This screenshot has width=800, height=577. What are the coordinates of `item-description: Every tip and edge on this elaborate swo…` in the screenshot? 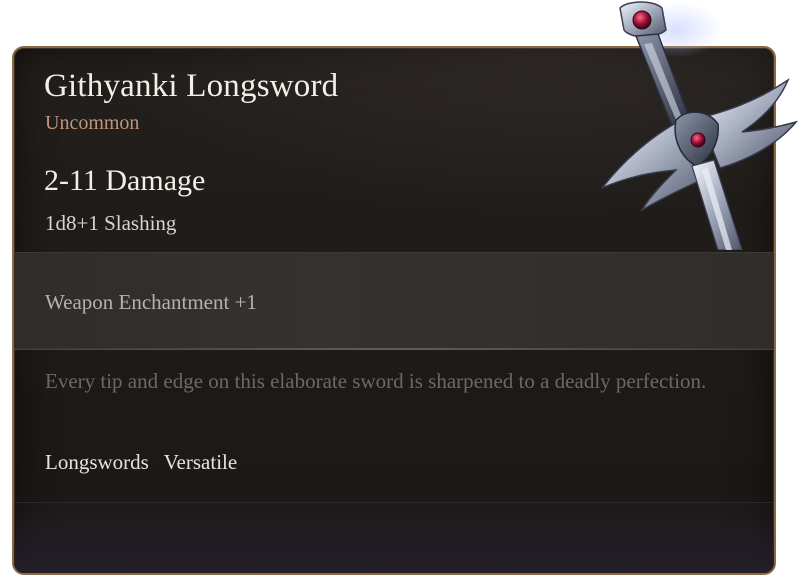 It's located at (376, 381).